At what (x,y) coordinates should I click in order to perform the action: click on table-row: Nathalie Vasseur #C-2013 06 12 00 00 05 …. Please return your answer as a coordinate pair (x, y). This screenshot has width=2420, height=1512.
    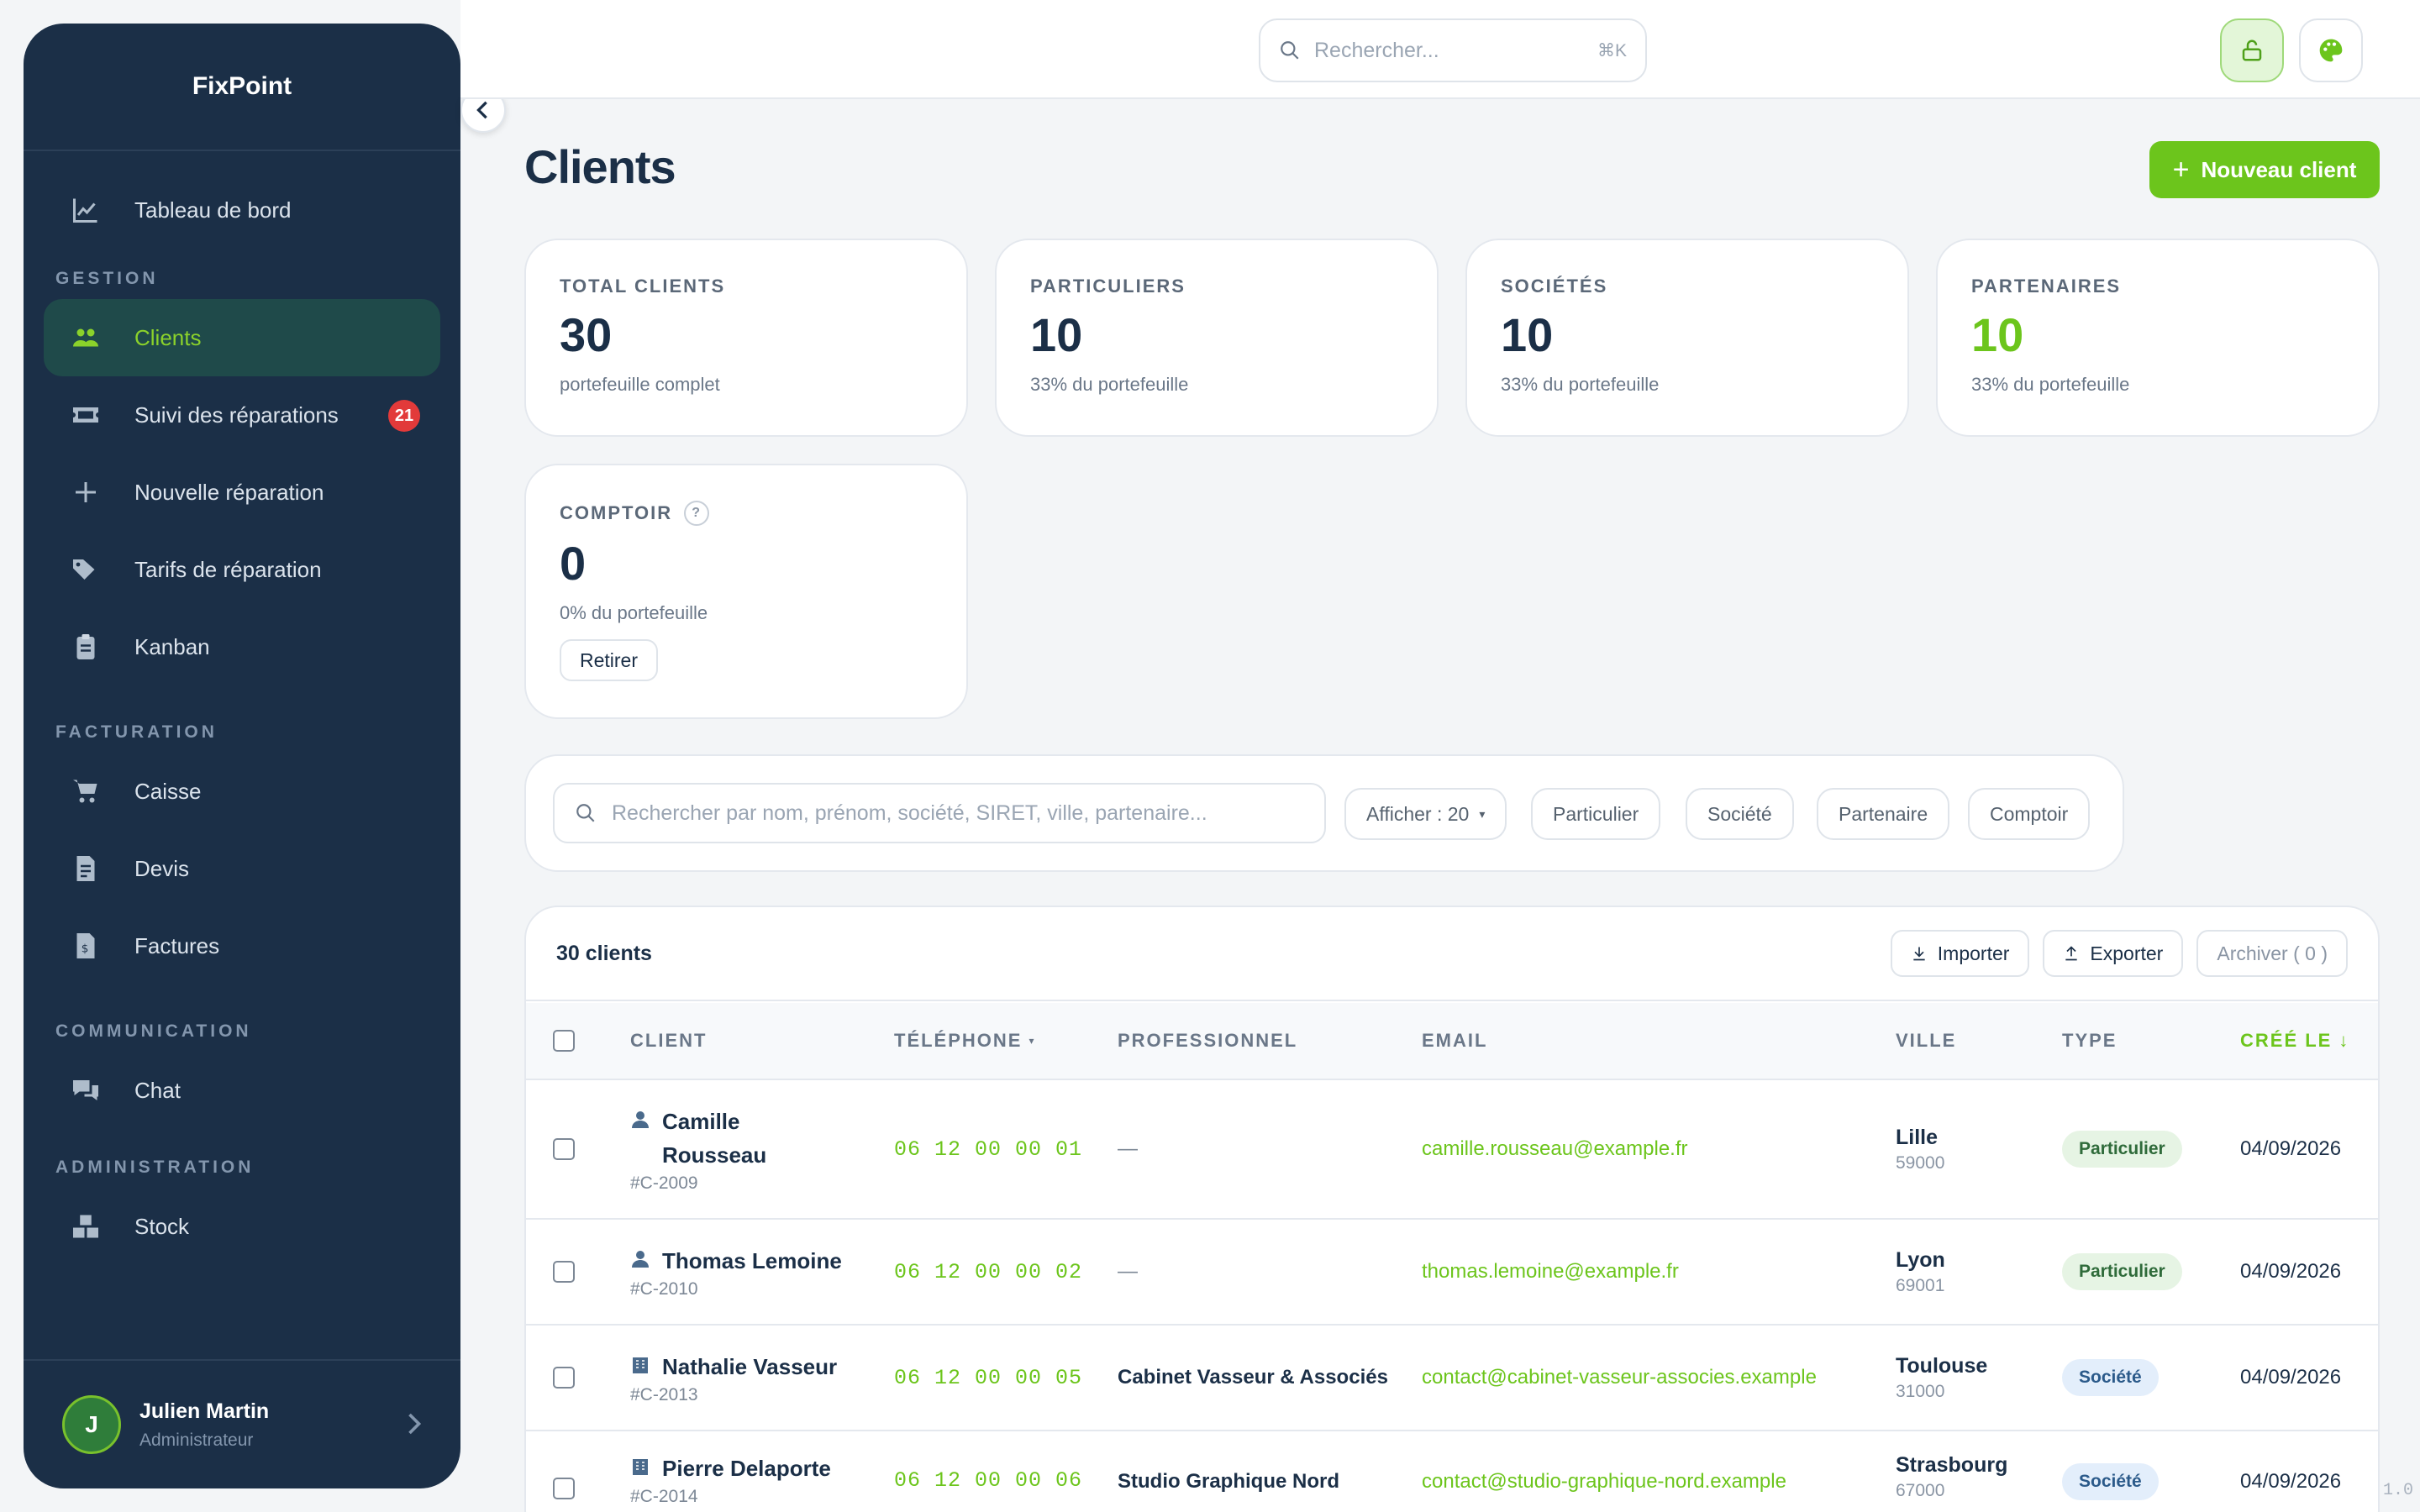
    Looking at the image, I should click on (1452, 1378).